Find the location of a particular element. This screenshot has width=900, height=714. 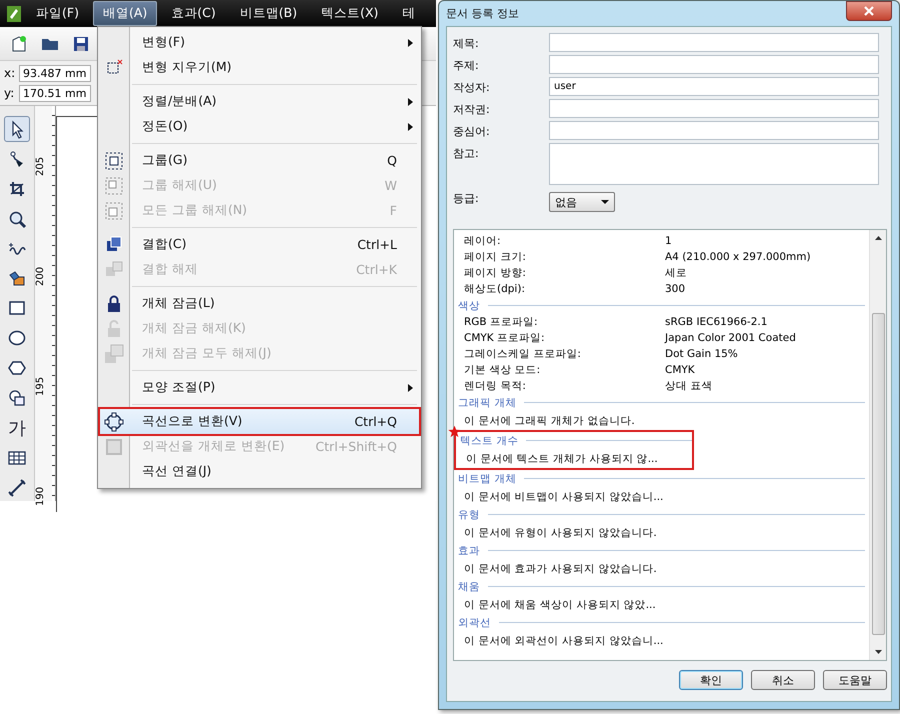

text-tool: 가 is located at coordinates (17, 428).